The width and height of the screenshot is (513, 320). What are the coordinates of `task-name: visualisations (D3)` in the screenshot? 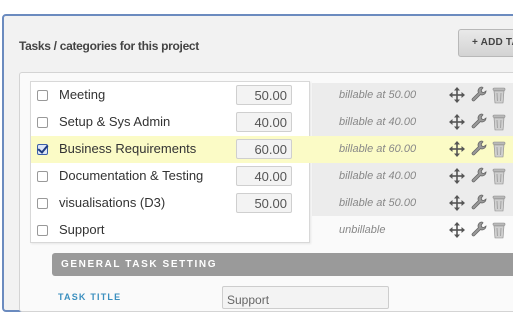 It's located at (112, 202).